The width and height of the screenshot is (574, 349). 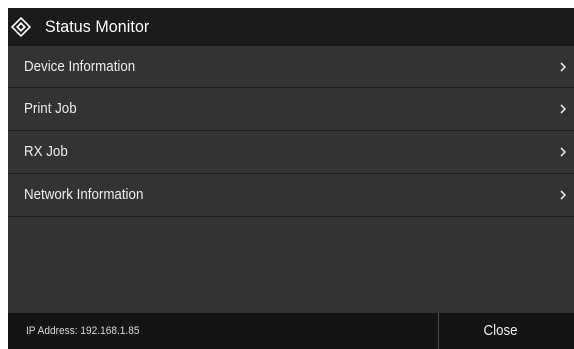 What do you see at coordinates (291, 152) in the screenshot?
I see `menu-item-rx-job: RX Job` at bounding box center [291, 152].